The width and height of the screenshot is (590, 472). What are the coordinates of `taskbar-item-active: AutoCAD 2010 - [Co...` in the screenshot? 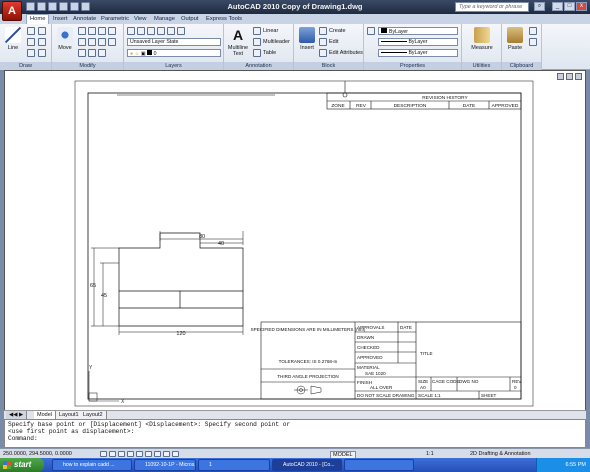 It's located at (307, 465).